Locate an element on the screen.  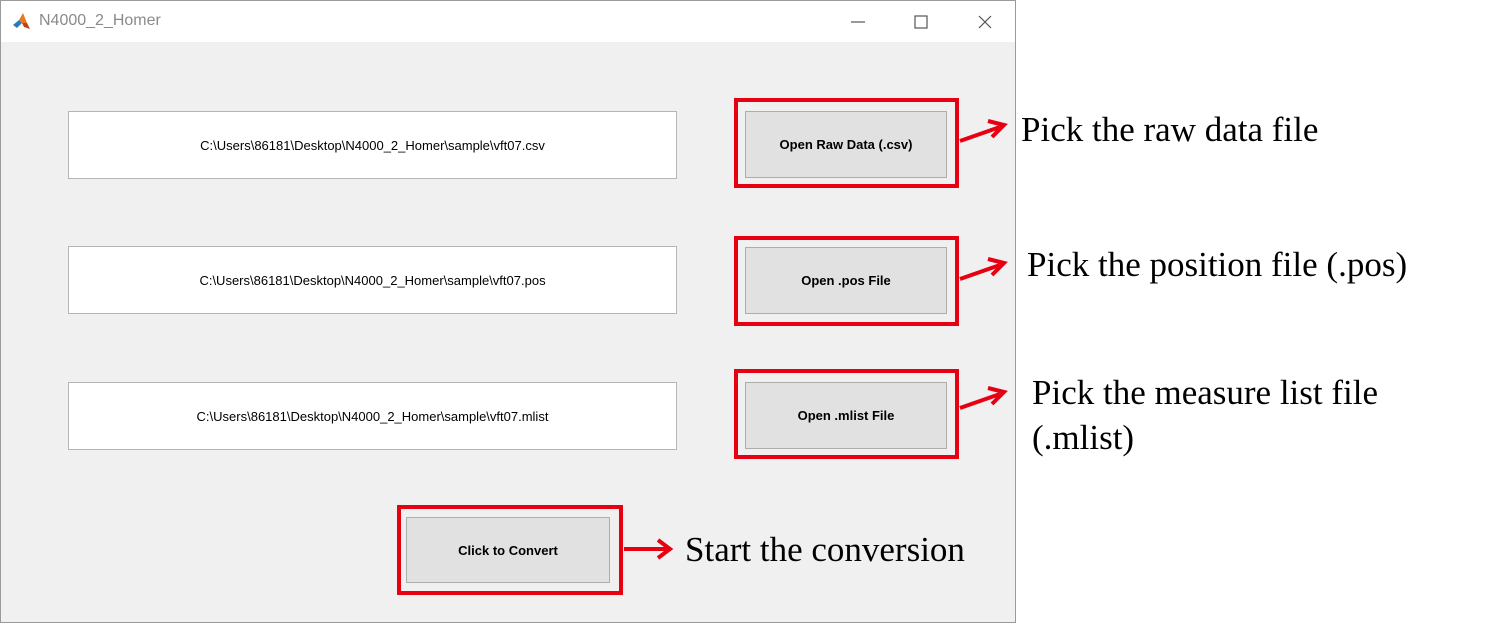
open-pos-file-button: Open .pos File is located at coordinates (846, 280).